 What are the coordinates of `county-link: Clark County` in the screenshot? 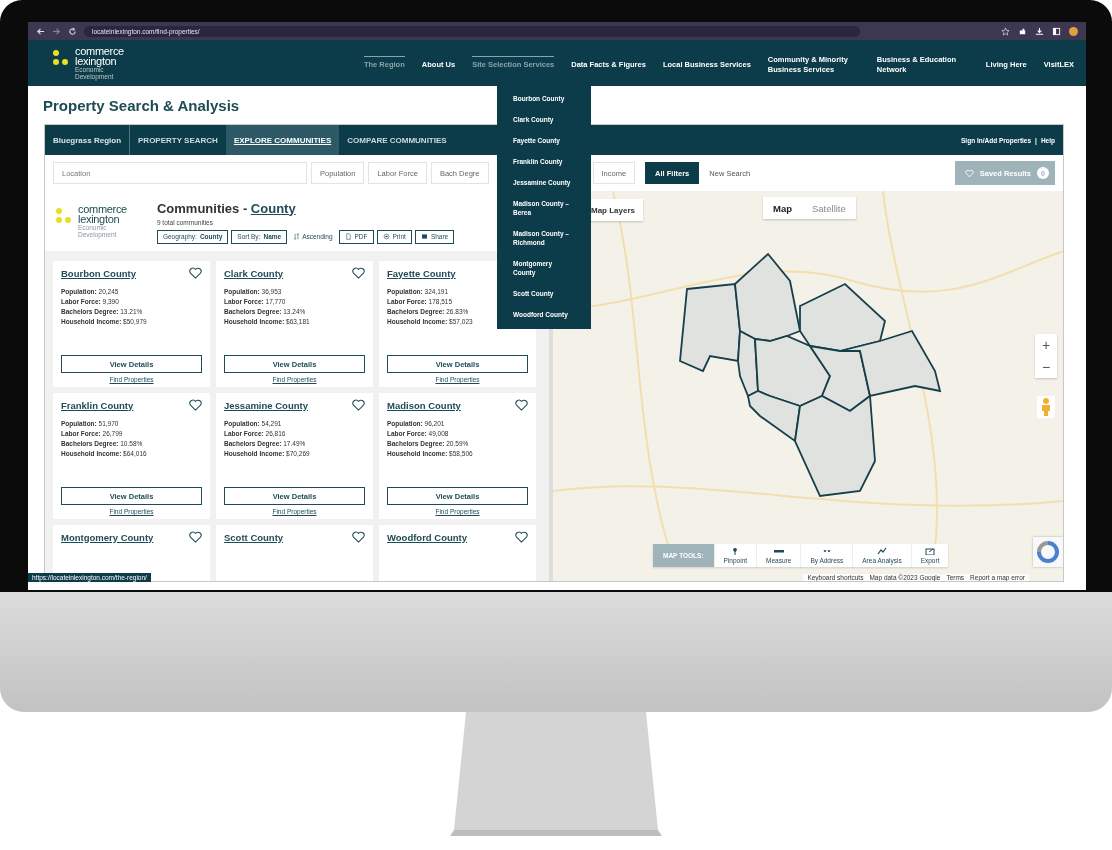 It's located at (254, 273).